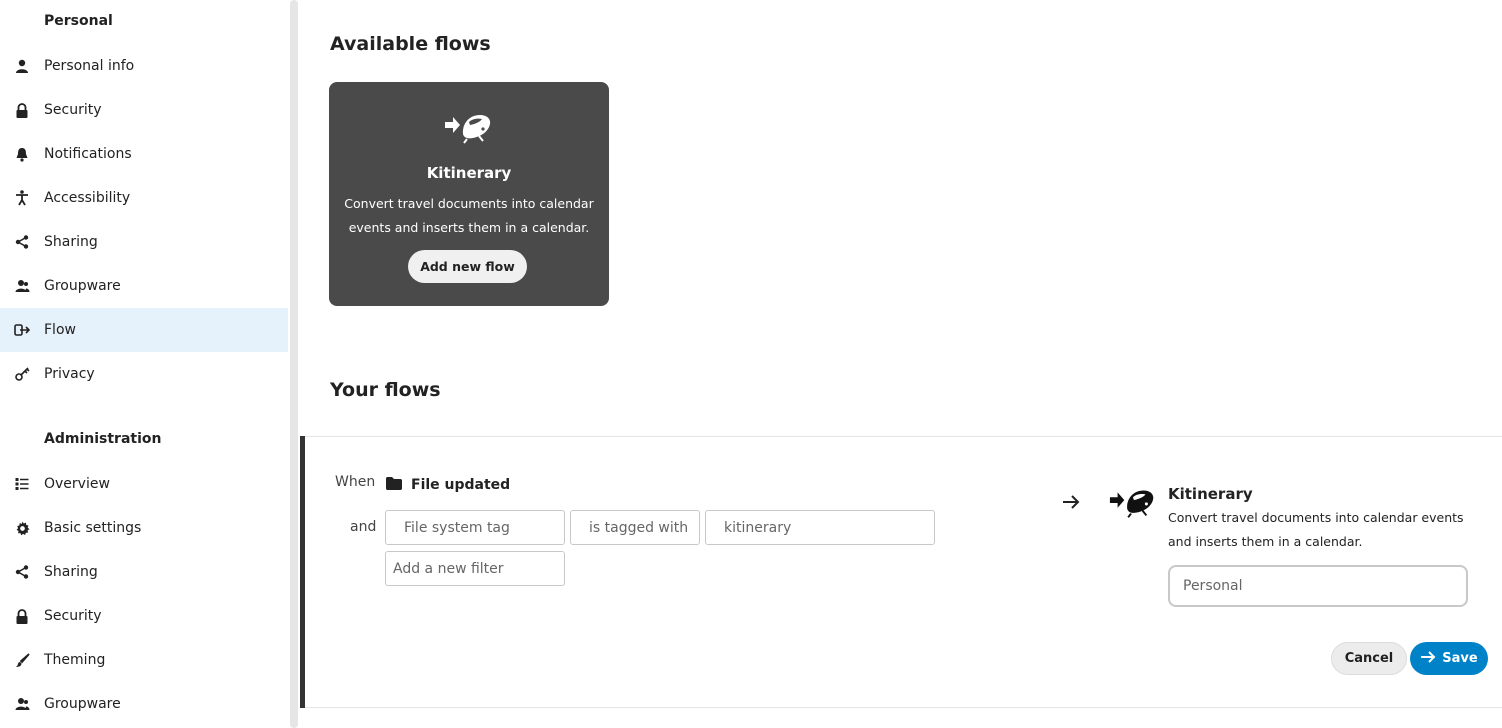 This screenshot has height=728, width=1502. I want to click on sidebar-item-sharing: Sharing, so click(144, 242).